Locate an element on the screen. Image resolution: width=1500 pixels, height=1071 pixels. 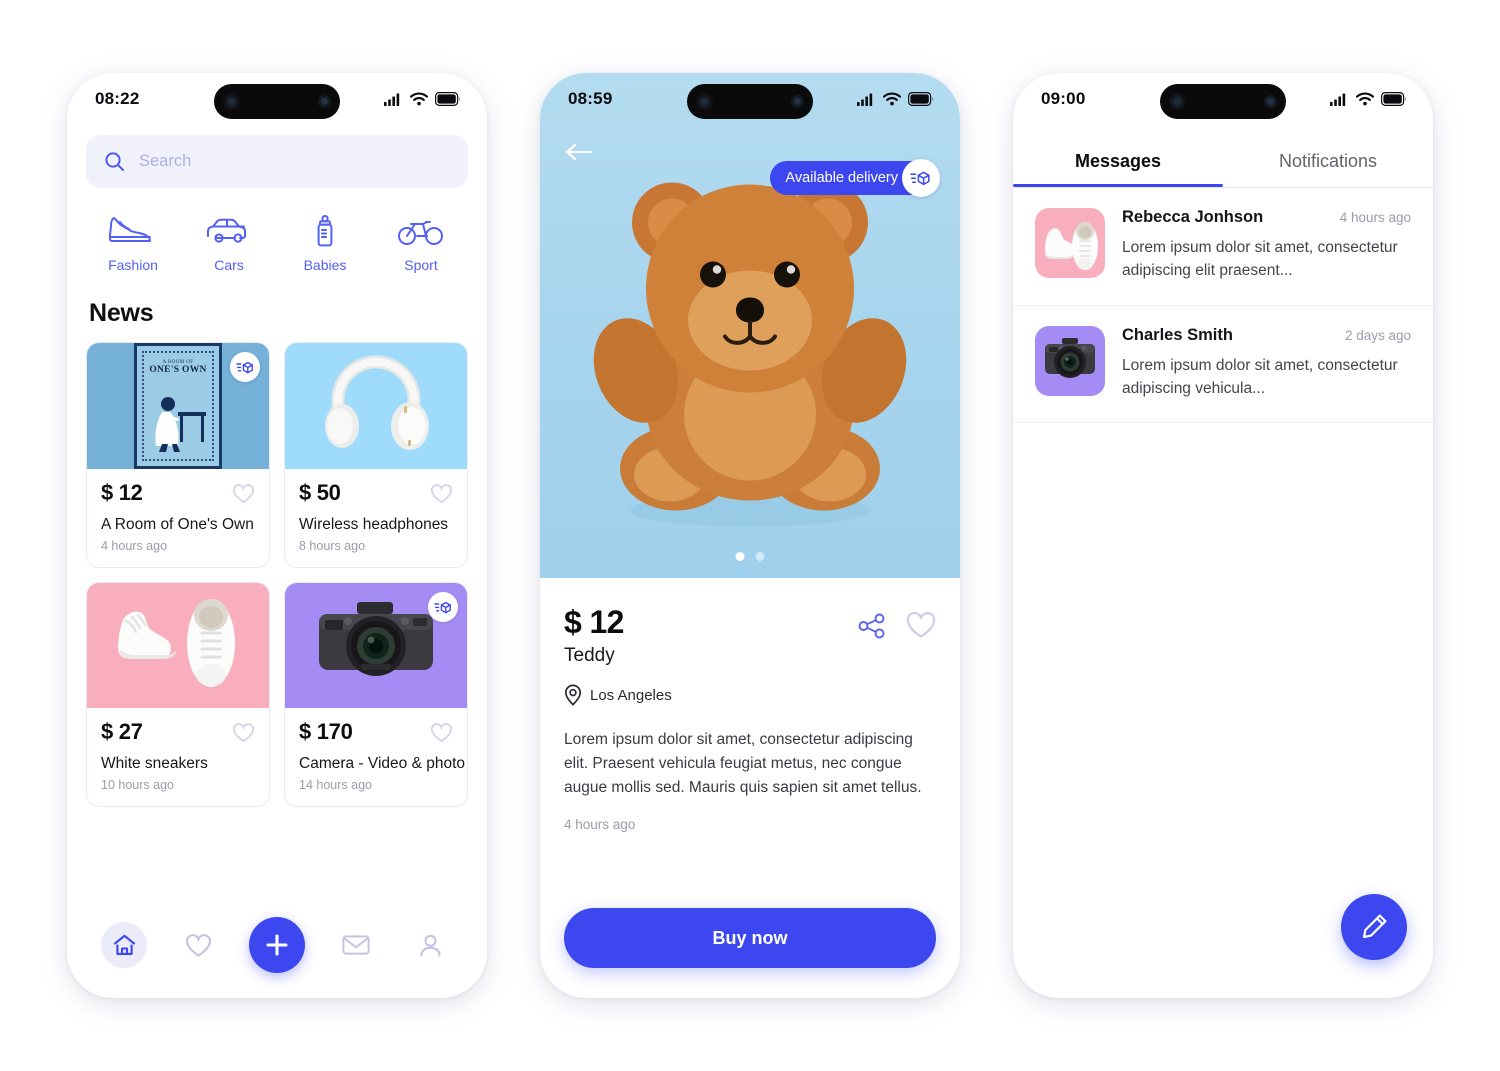
tab-label: Messages is located at coordinates (1118, 161).